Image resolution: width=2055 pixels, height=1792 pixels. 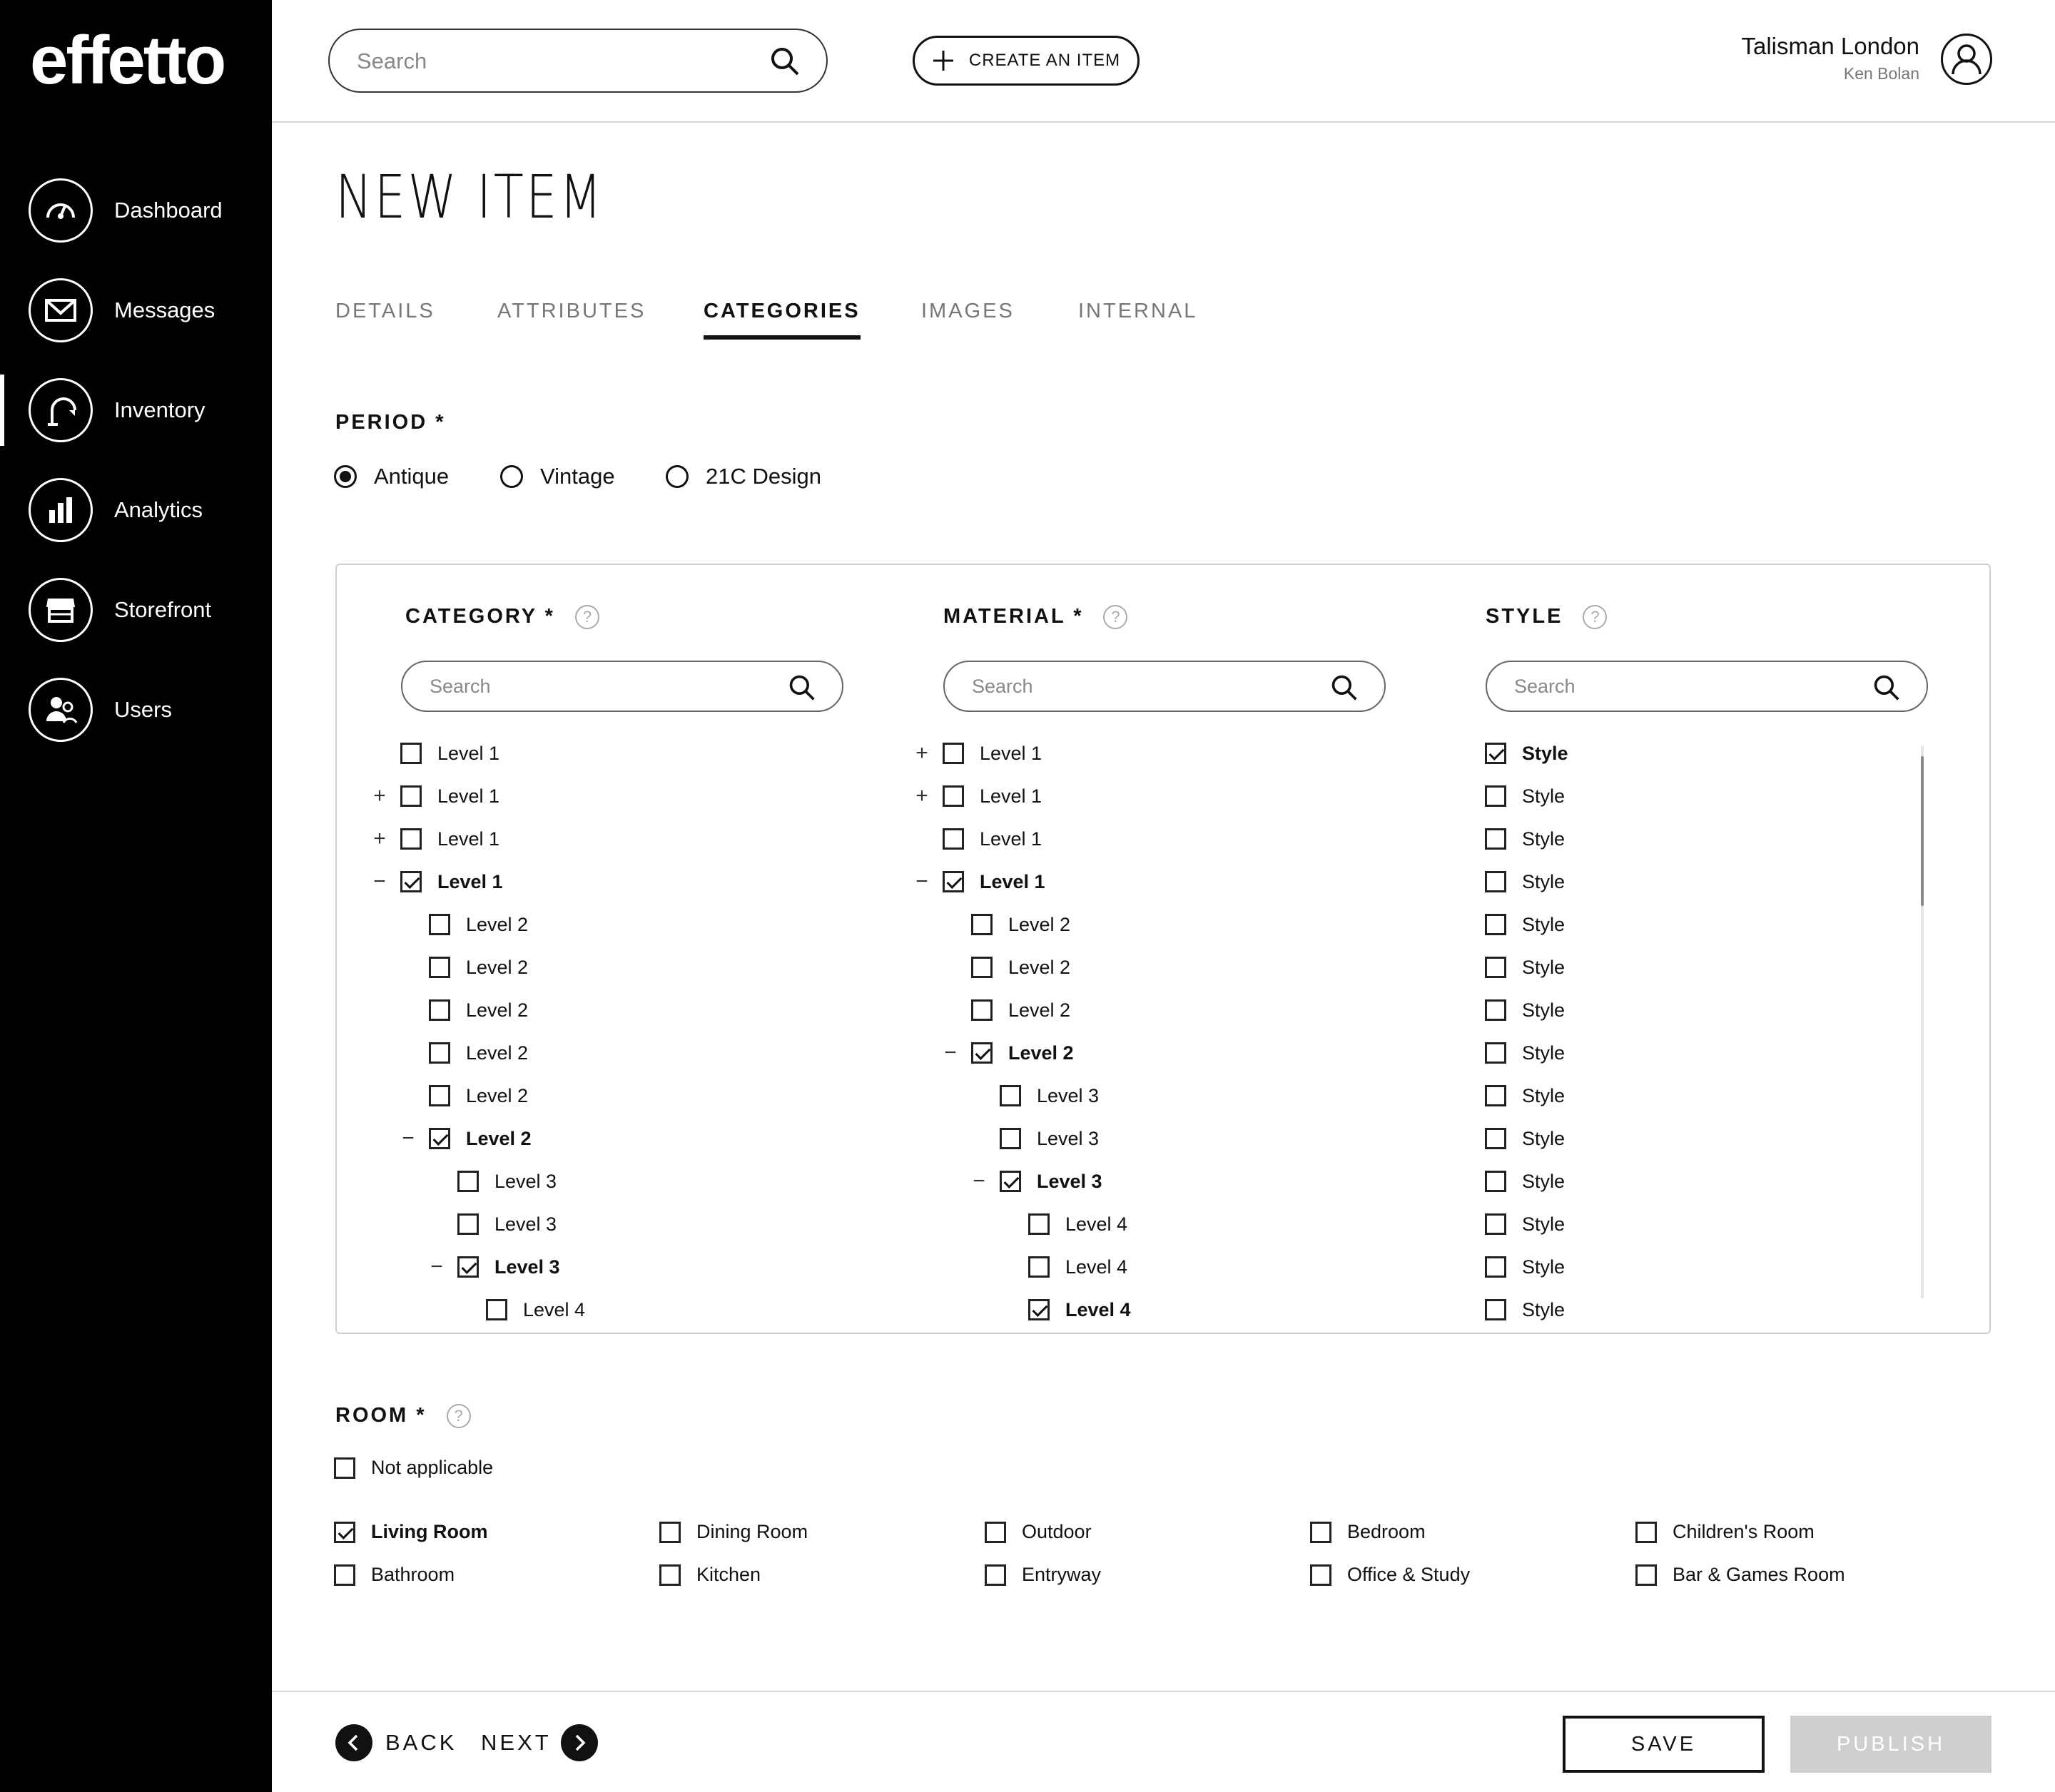 I want to click on category-tree-row: − Level 1, so click(x=437, y=881).